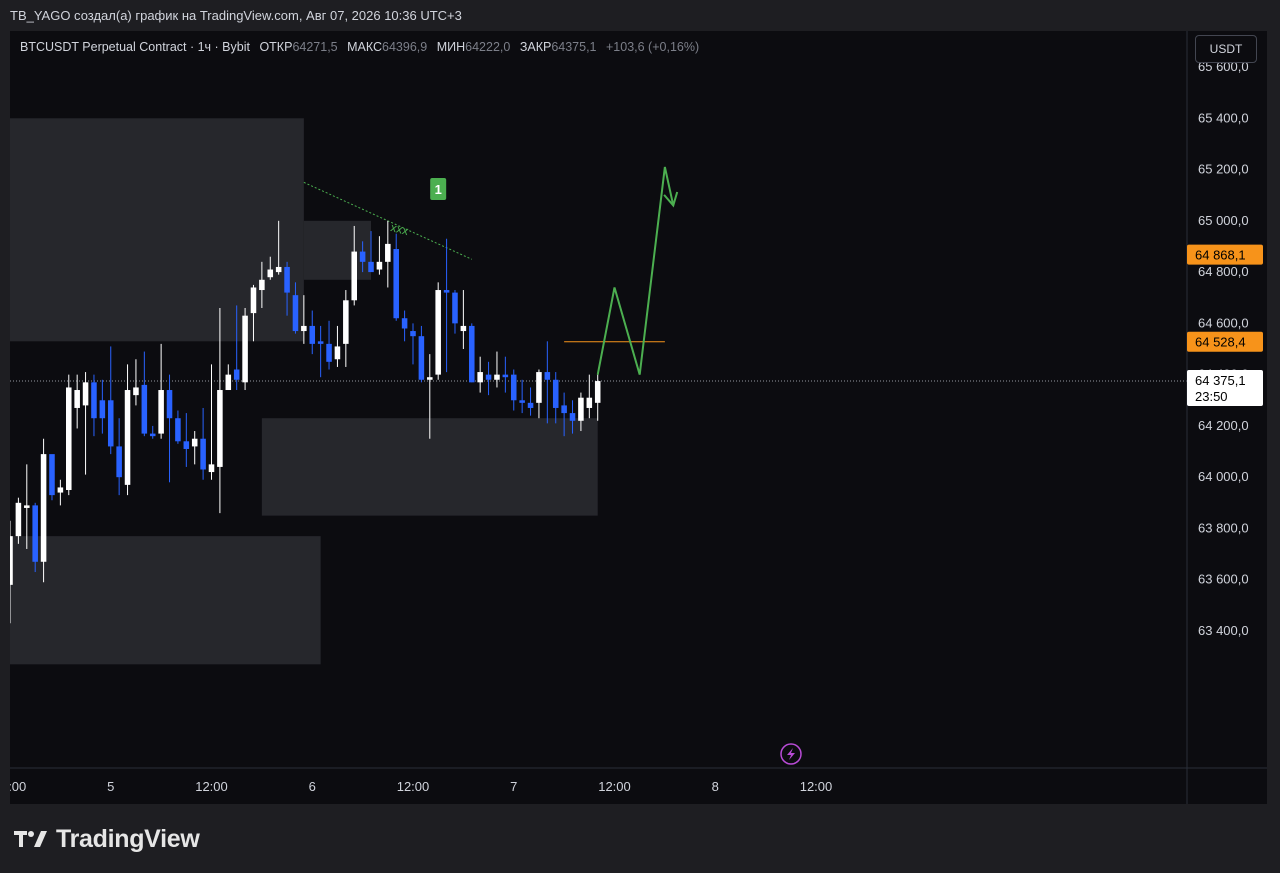 This screenshot has width=1280, height=873. Describe the element at coordinates (1220, 255) in the screenshot. I see `price-label-text: 64 868,1` at that location.